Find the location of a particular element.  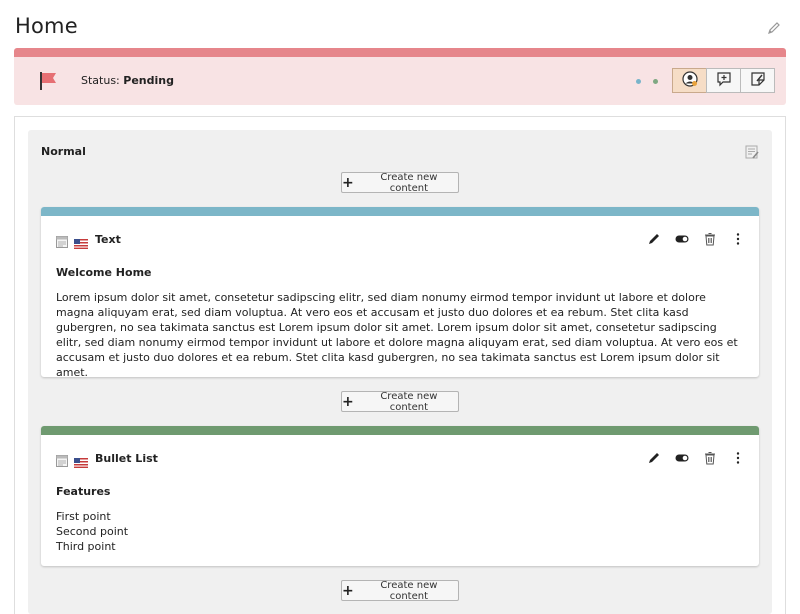

workspace-actions is located at coordinates (723, 80).